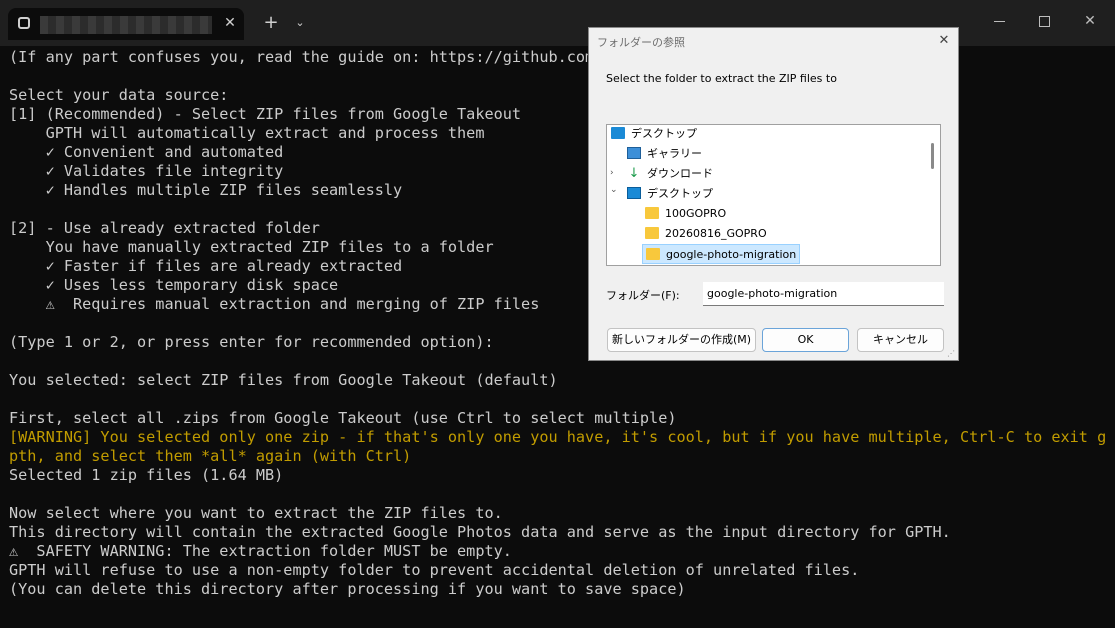 The height and width of the screenshot is (628, 1115). I want to click on tab-title: ████████████, so click(126, 25).